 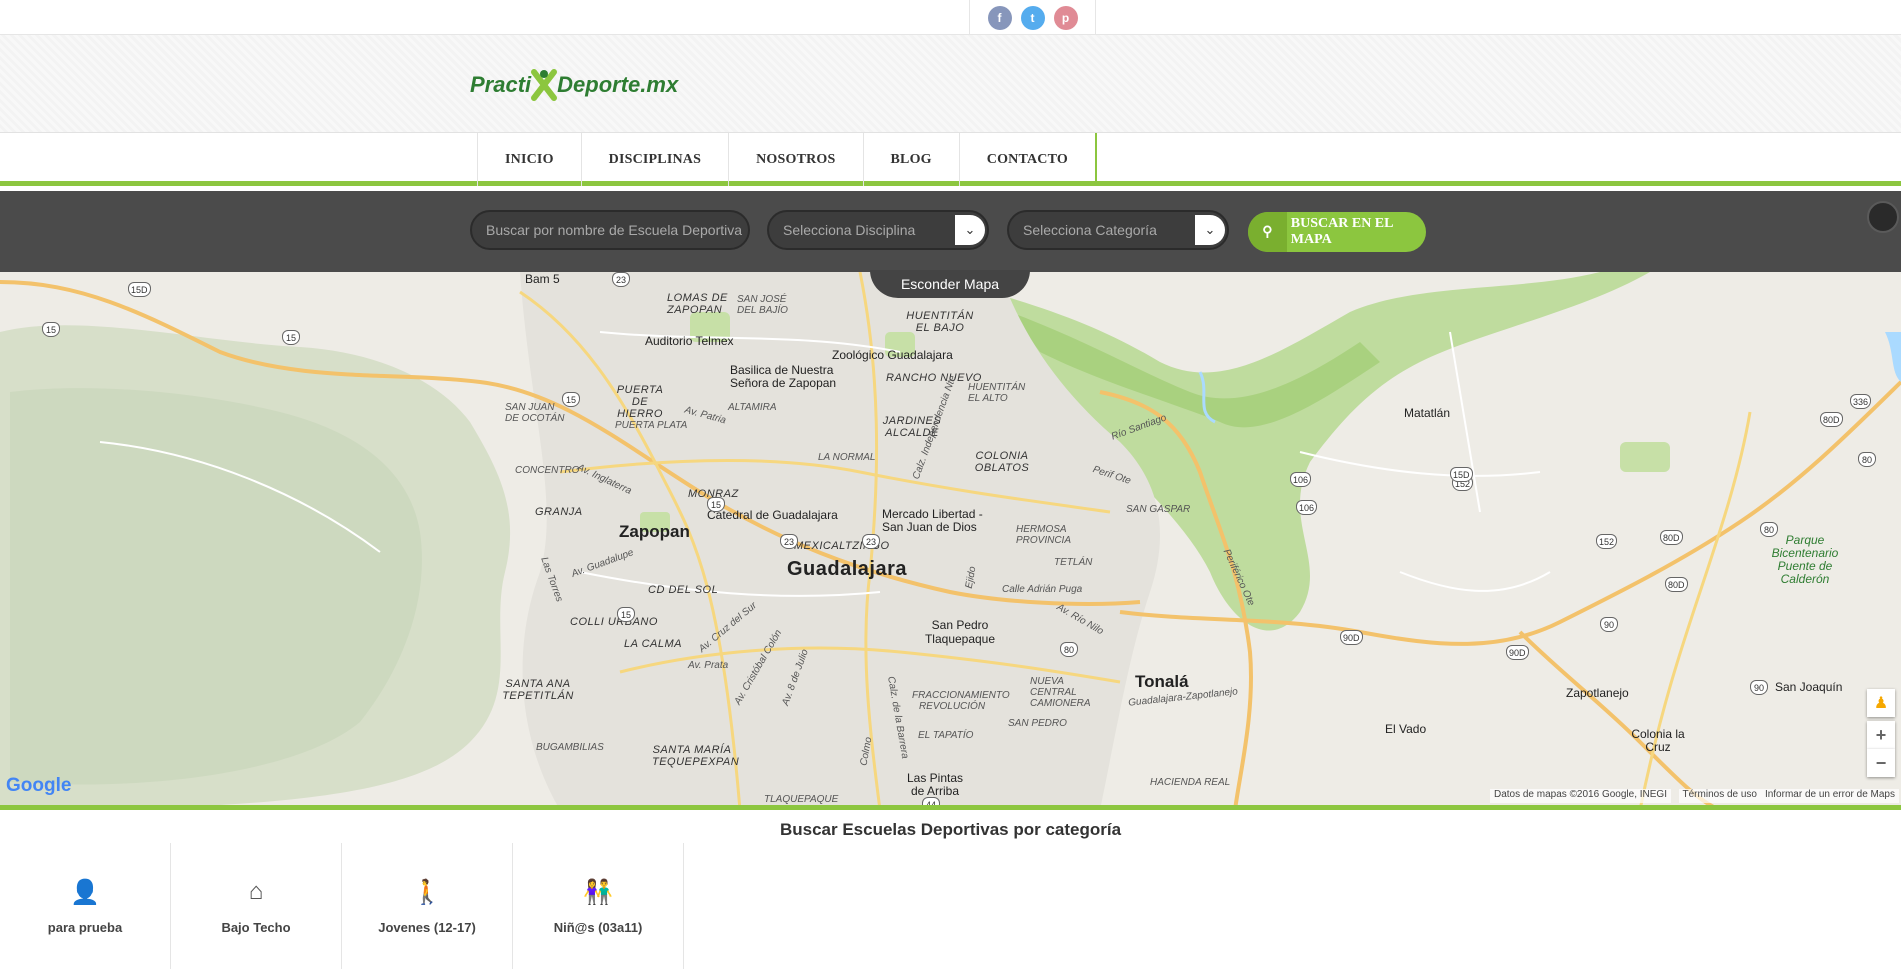 I want to click on highway-shield: 152, so click(x=1607, y=541).